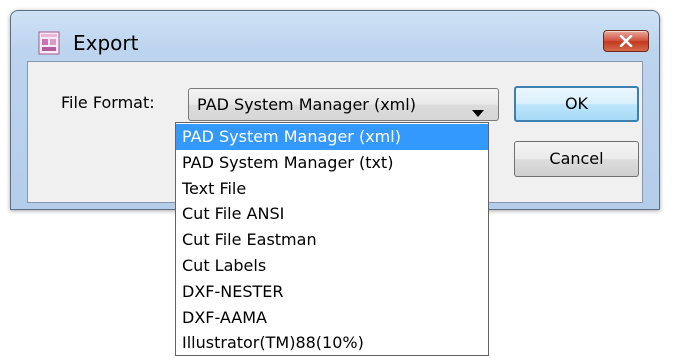 The height and width of the screenshot is (358, 675). I want to click on chevron-down-icon, so click(478, 111).